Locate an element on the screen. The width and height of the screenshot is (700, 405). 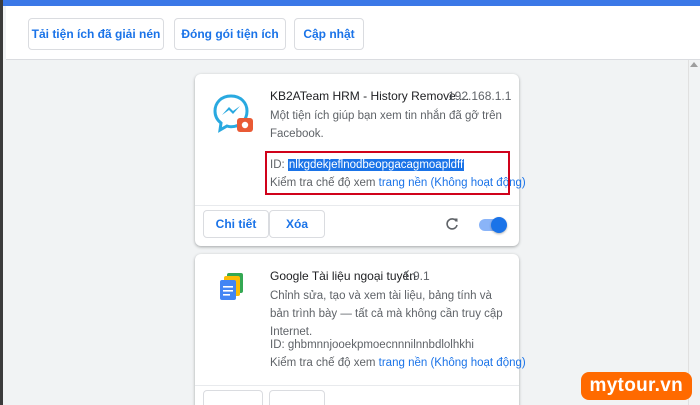
id-label: ID: is located at coordinates (279, 345).